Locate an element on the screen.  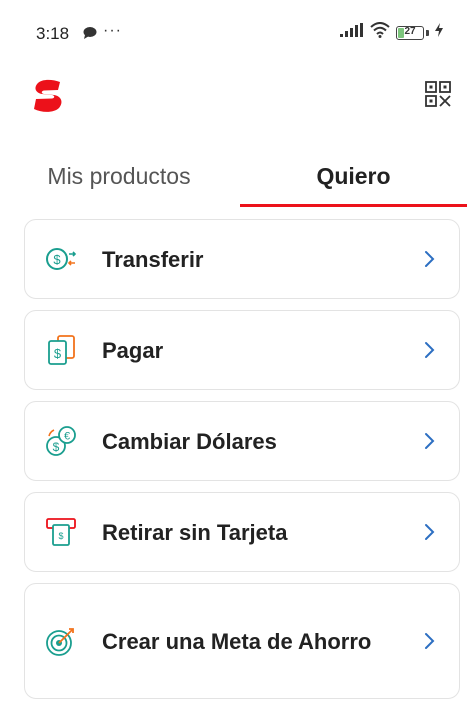
status-time: 3:18 is located at coordinates (53, 33).